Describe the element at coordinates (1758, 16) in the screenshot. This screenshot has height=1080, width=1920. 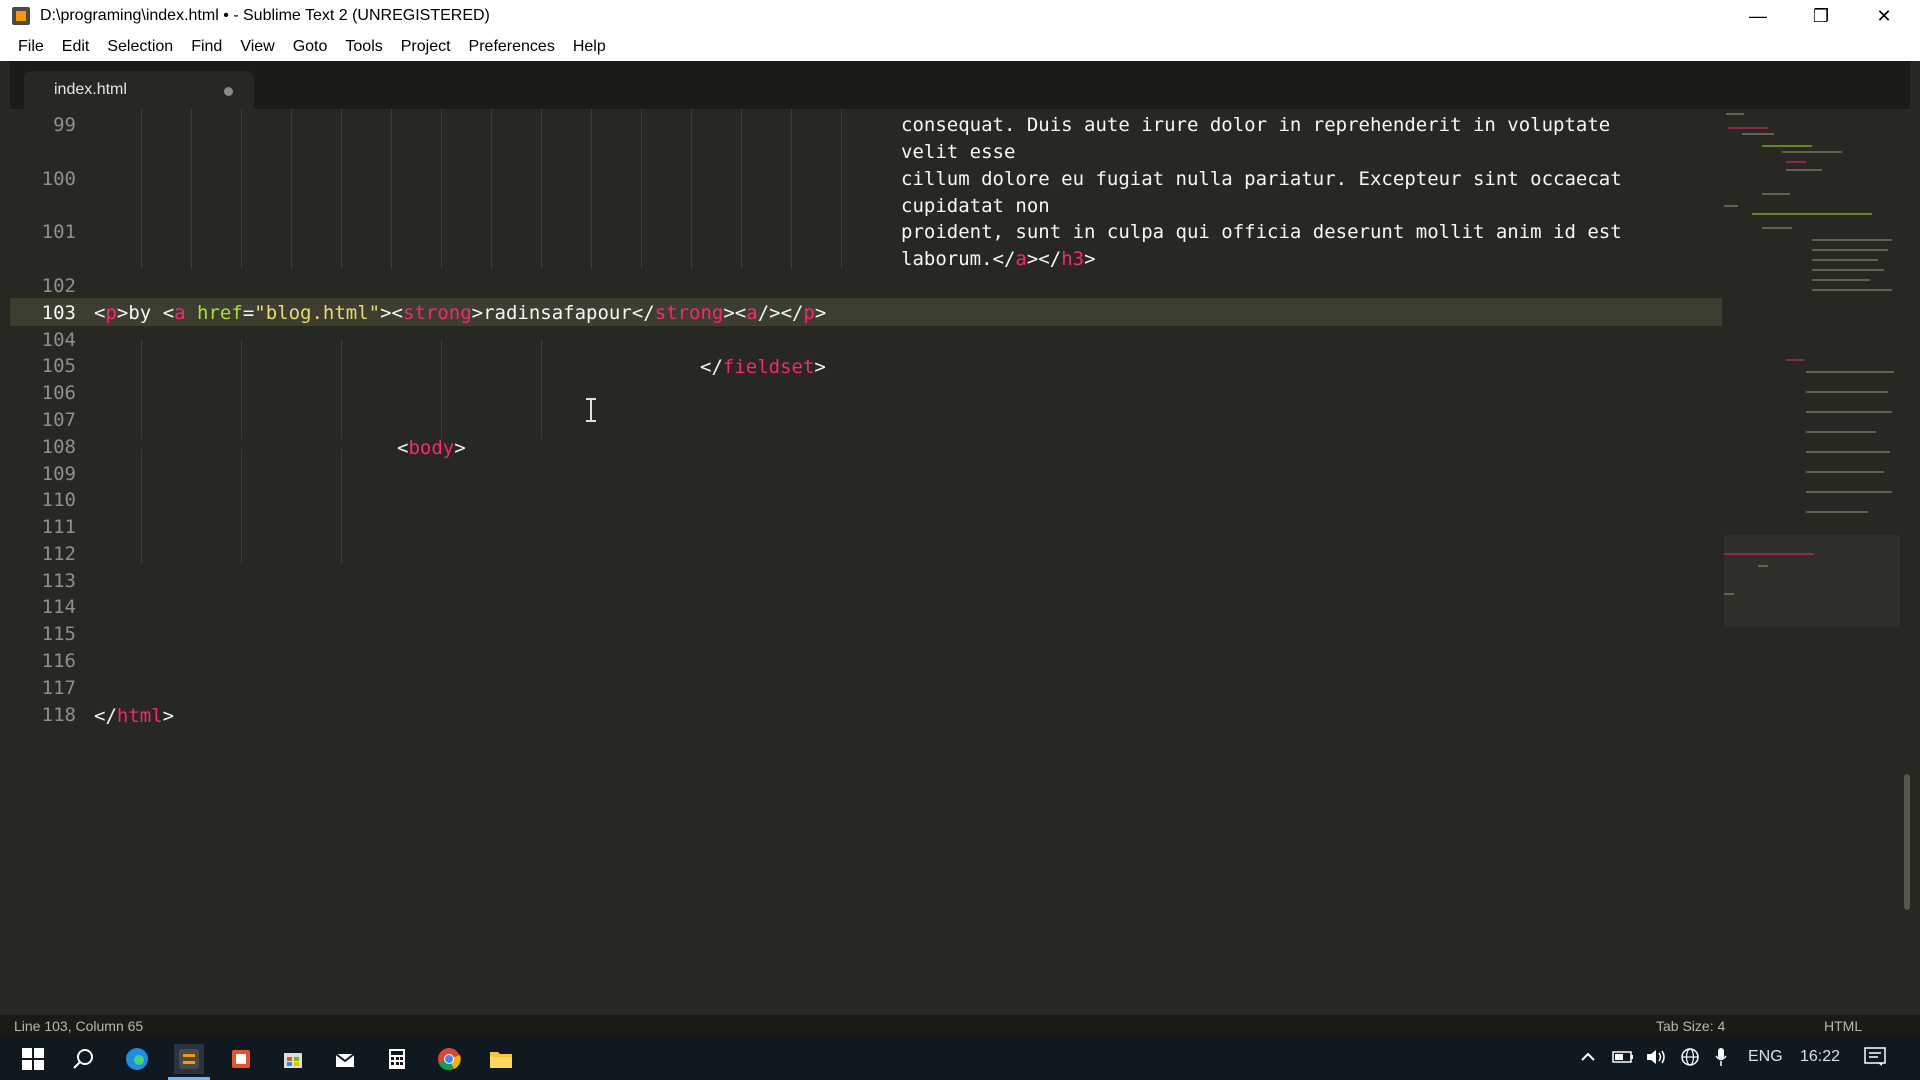
I see `minimize-button: —` at that location.